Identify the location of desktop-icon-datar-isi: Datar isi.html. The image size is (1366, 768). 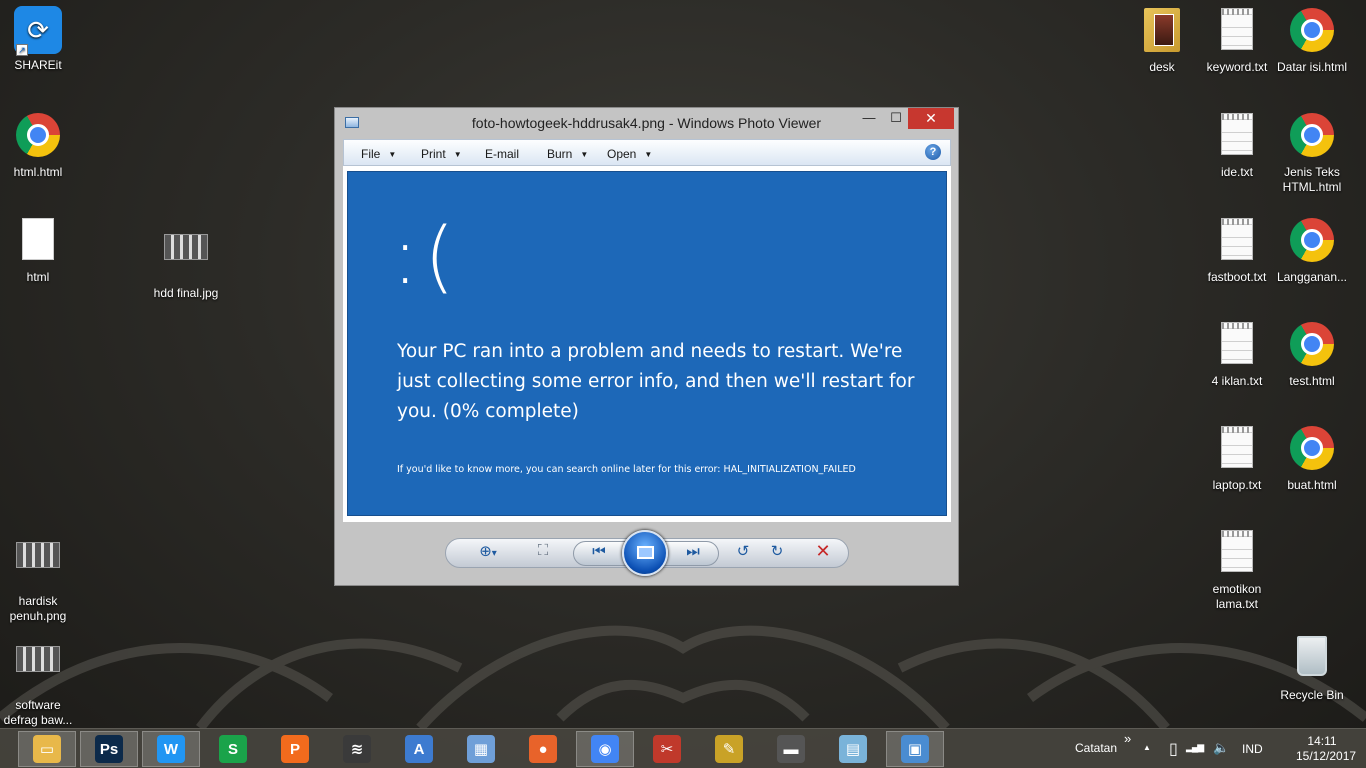
(1312, 40).